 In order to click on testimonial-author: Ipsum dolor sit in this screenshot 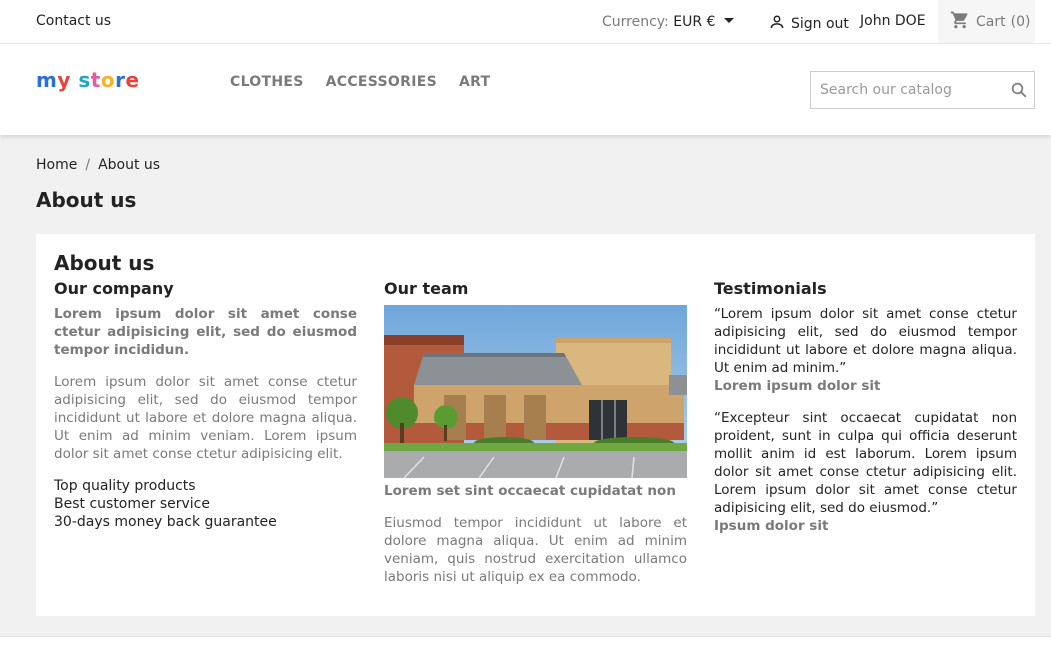, I will do `click(771, 526)`.